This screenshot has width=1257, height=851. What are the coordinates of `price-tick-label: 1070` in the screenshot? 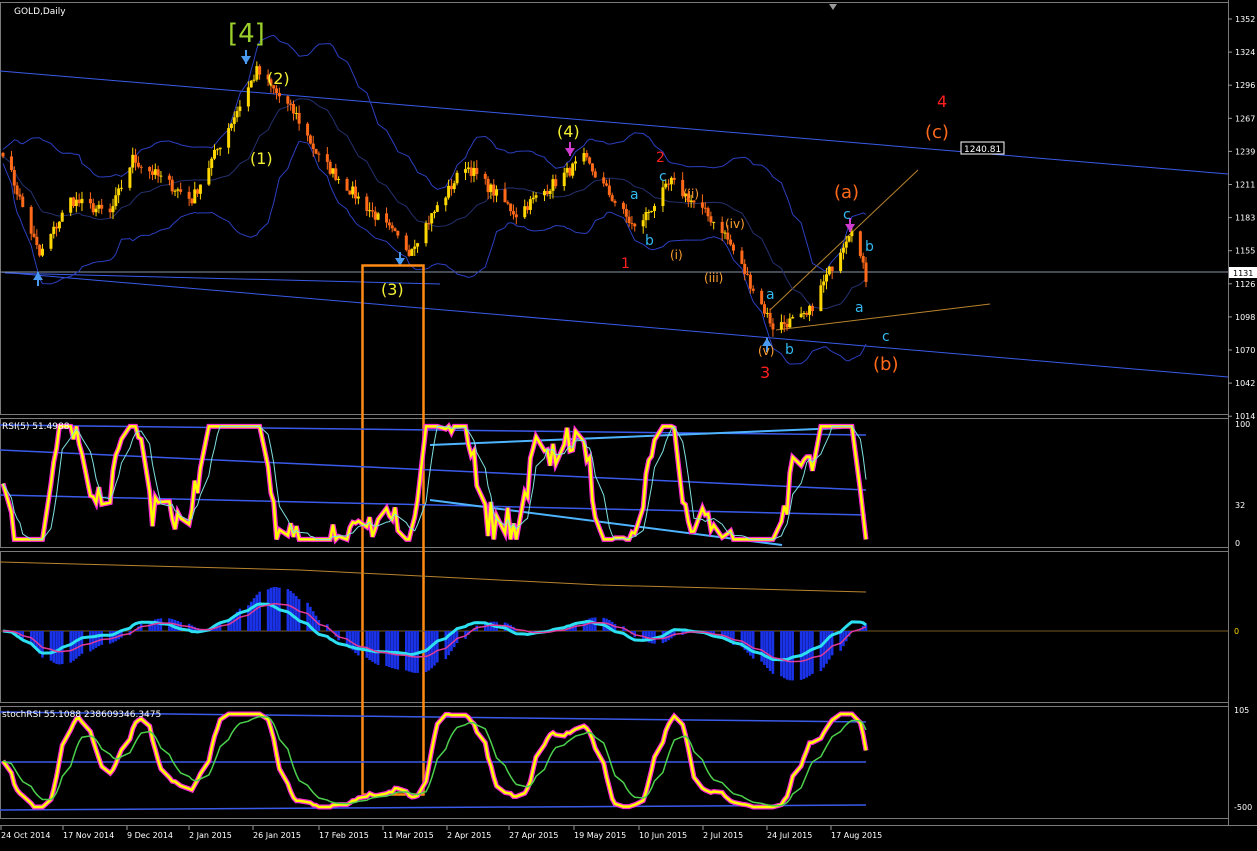 It's located at (1245, 350).